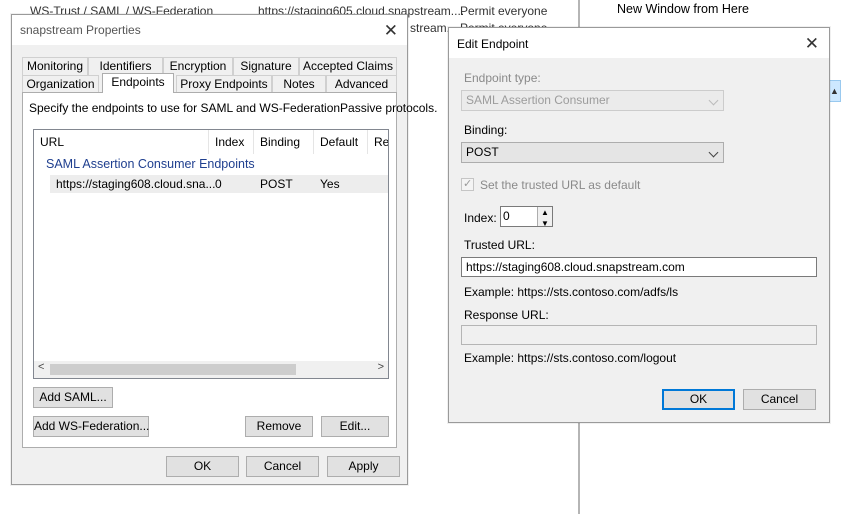  I want to click on tab-organization: Organization, so click(60, 84).